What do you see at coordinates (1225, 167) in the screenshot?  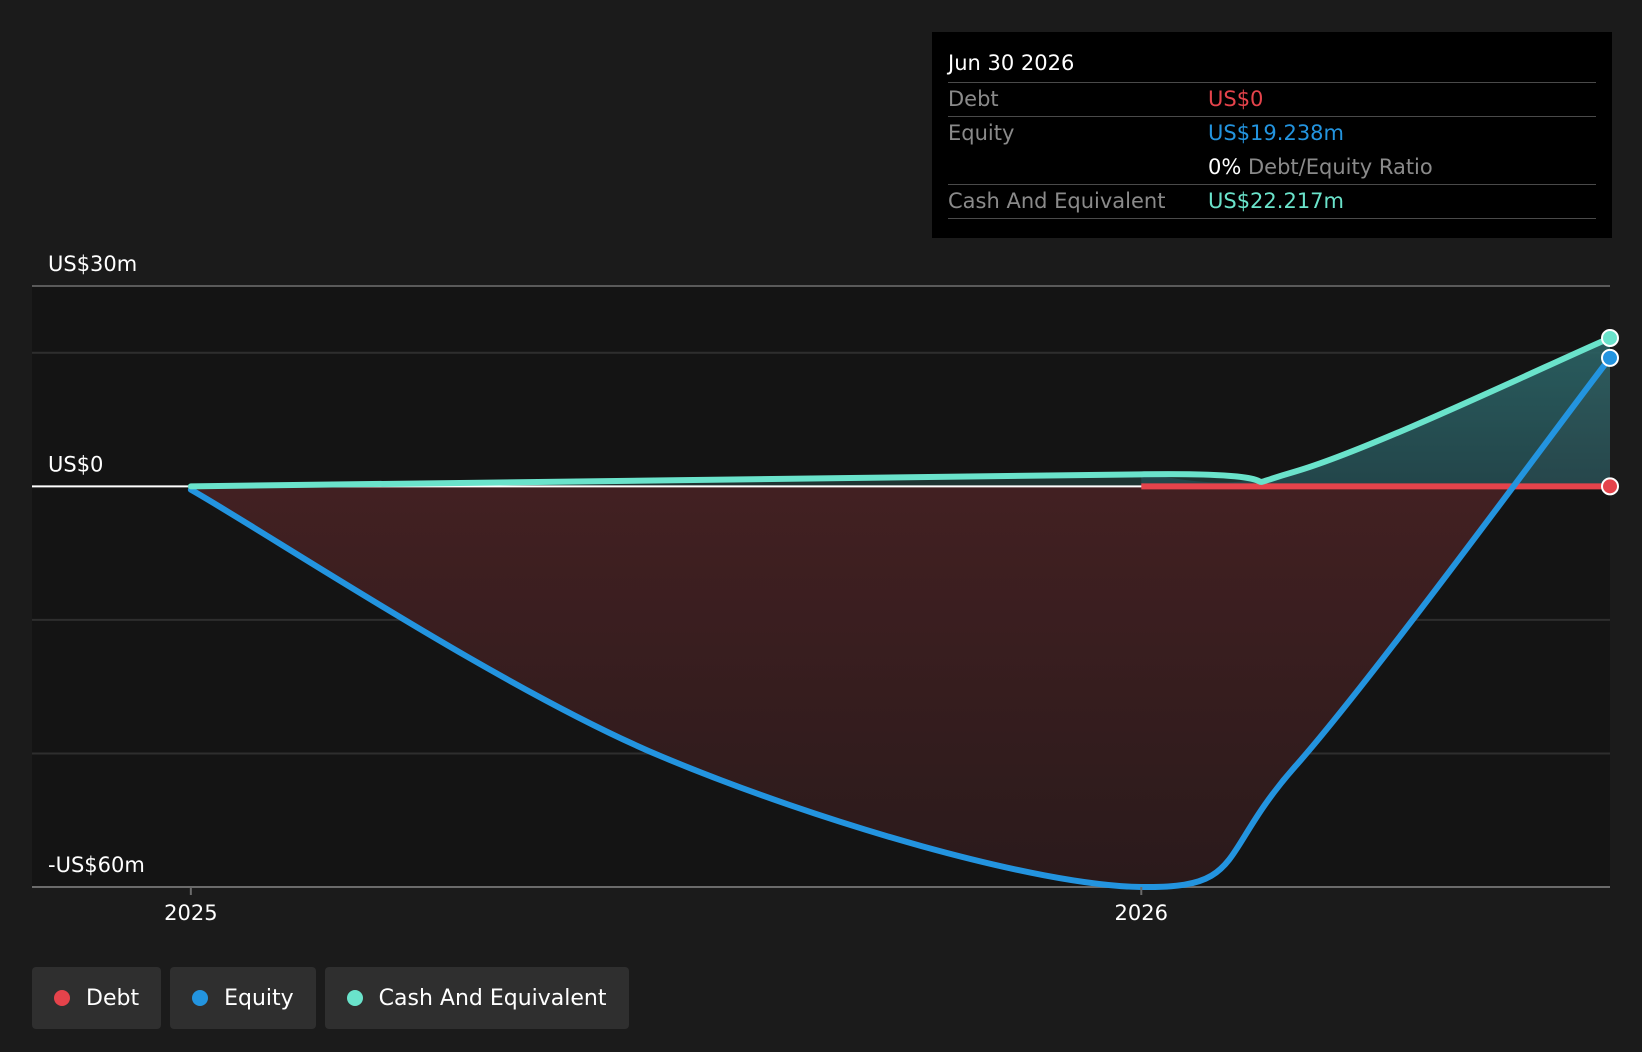 I see `tooltip-ratio-value: 0%` at bounding box center [1225, 167].